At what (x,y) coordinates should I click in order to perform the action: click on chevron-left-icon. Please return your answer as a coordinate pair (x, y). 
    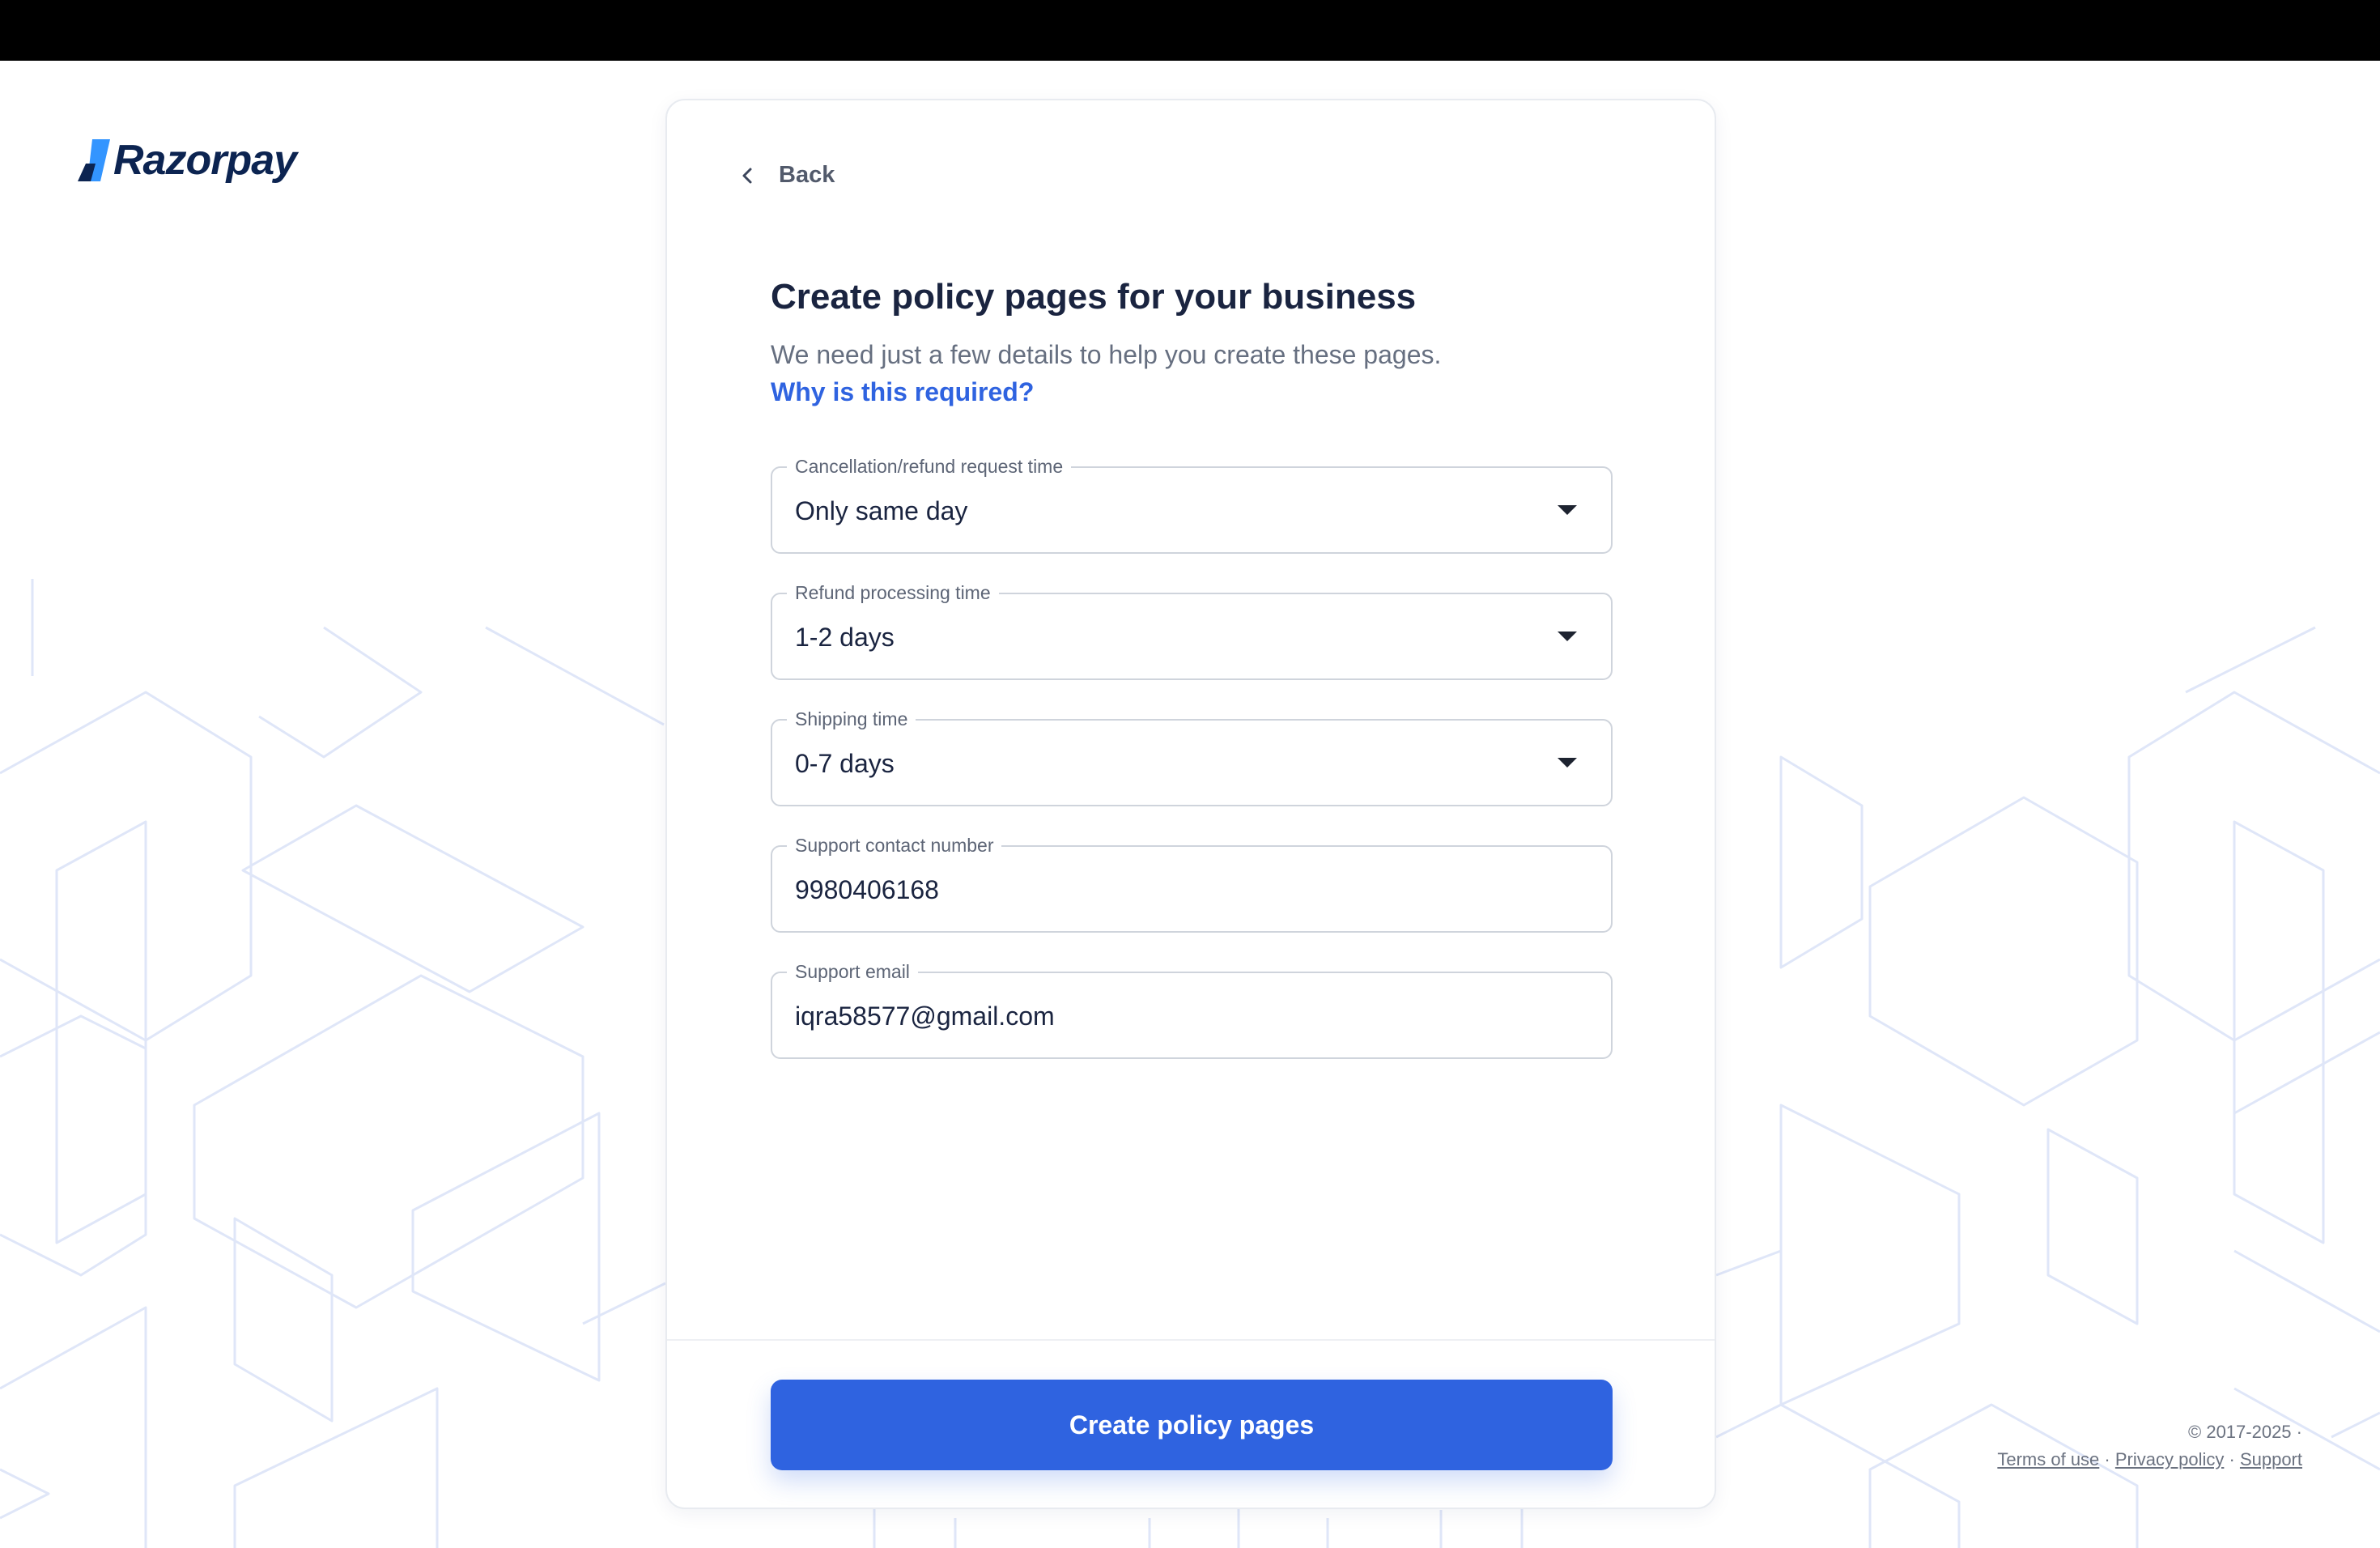
    Looking at the image, I should click on (747, 175).